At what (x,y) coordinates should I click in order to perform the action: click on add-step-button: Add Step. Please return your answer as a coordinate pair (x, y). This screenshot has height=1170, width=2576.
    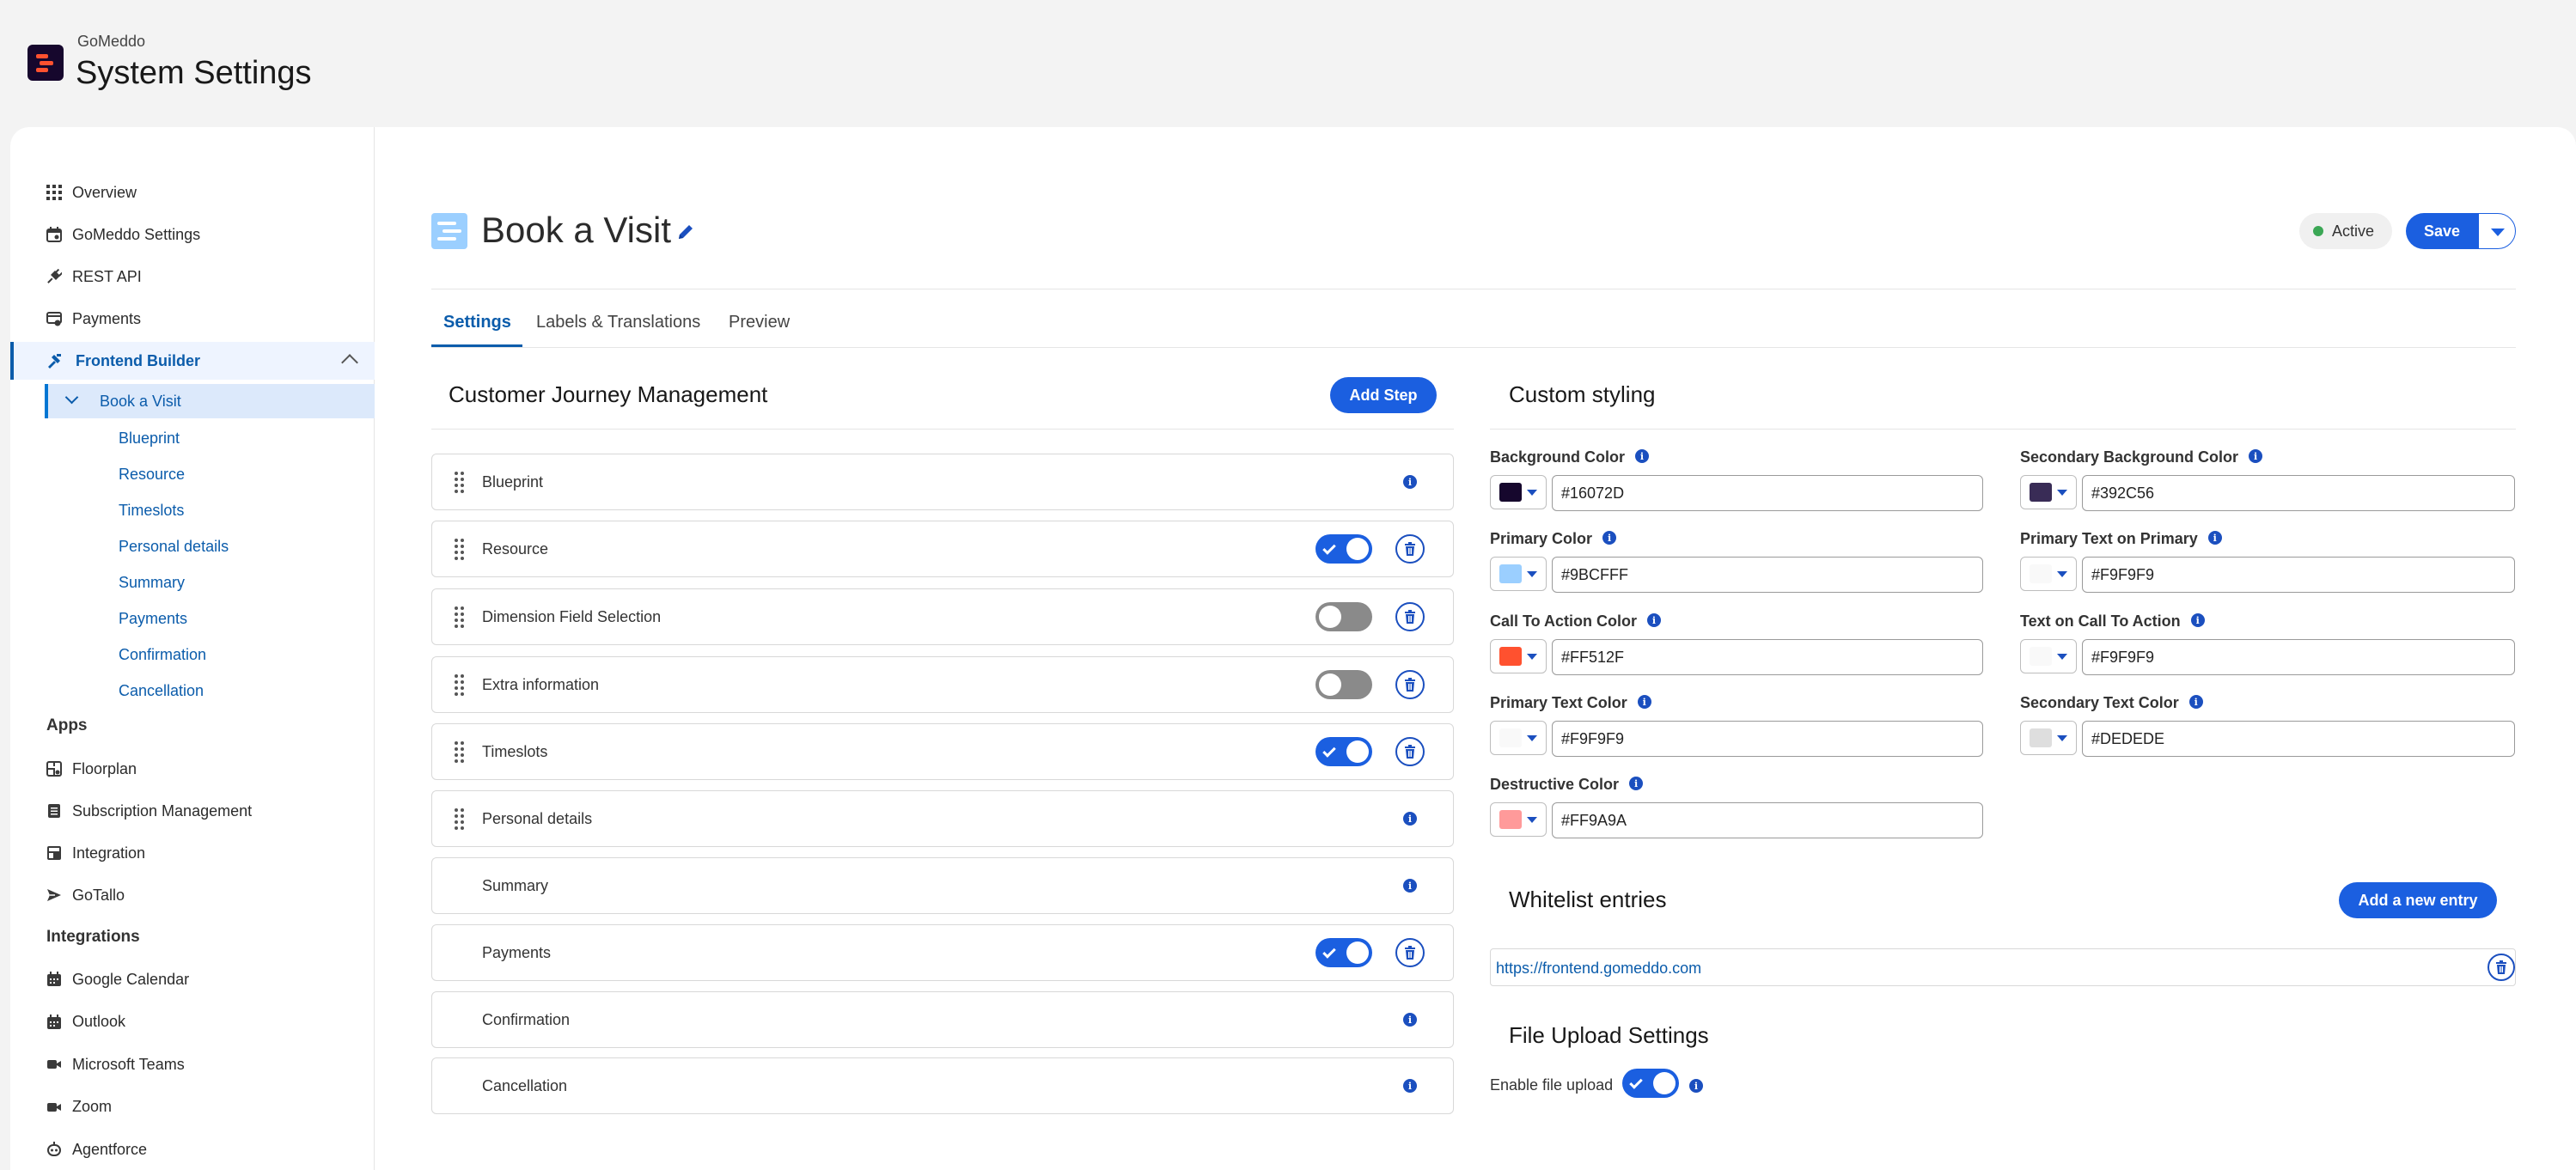
    Looking at the image, I should click on (1383, 395).